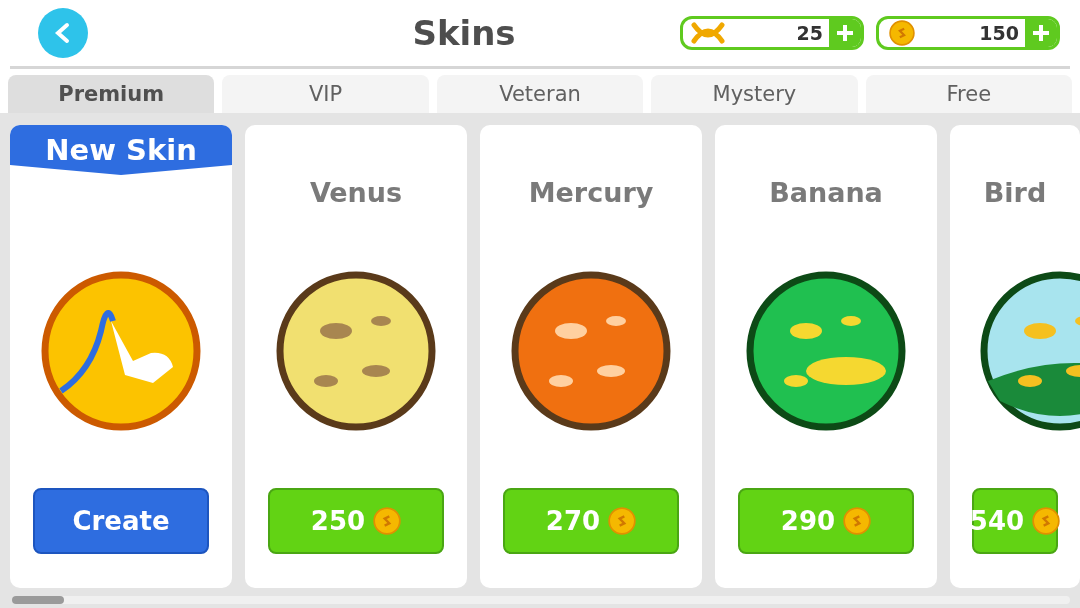  What do you see at coordinates (63, 33) in the screenshot?
I see `back-button` at bounding box center [63, 33].